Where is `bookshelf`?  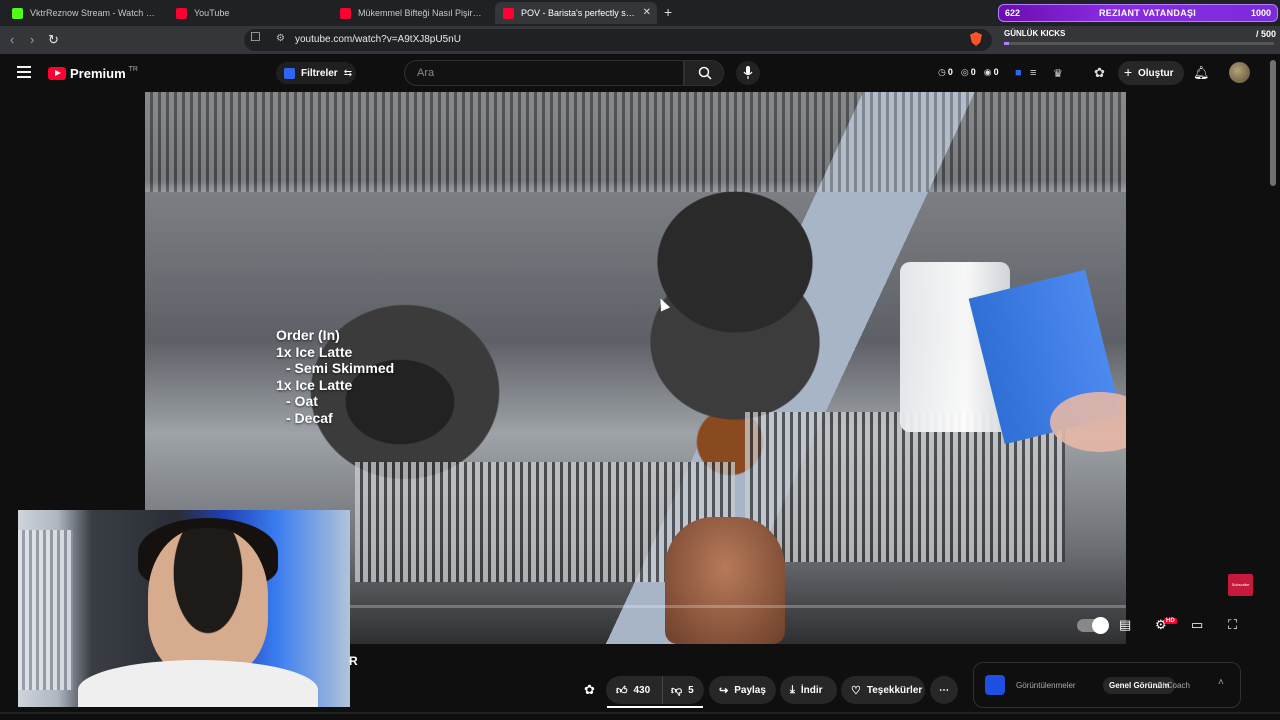 bookshelf is located at coordinates (45, 610).